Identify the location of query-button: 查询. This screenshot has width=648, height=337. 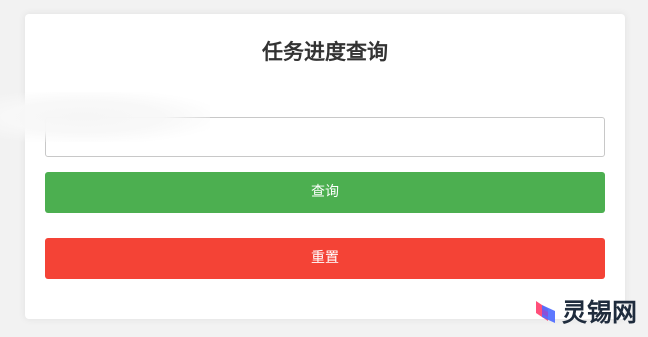
(325, 192).